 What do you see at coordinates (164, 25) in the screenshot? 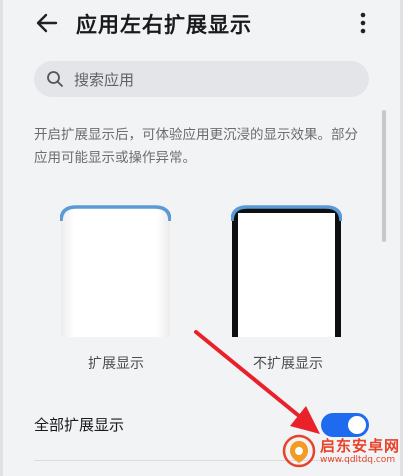
I see `page-title: 应用左右扩展显示` at bounding box center [164, 25].